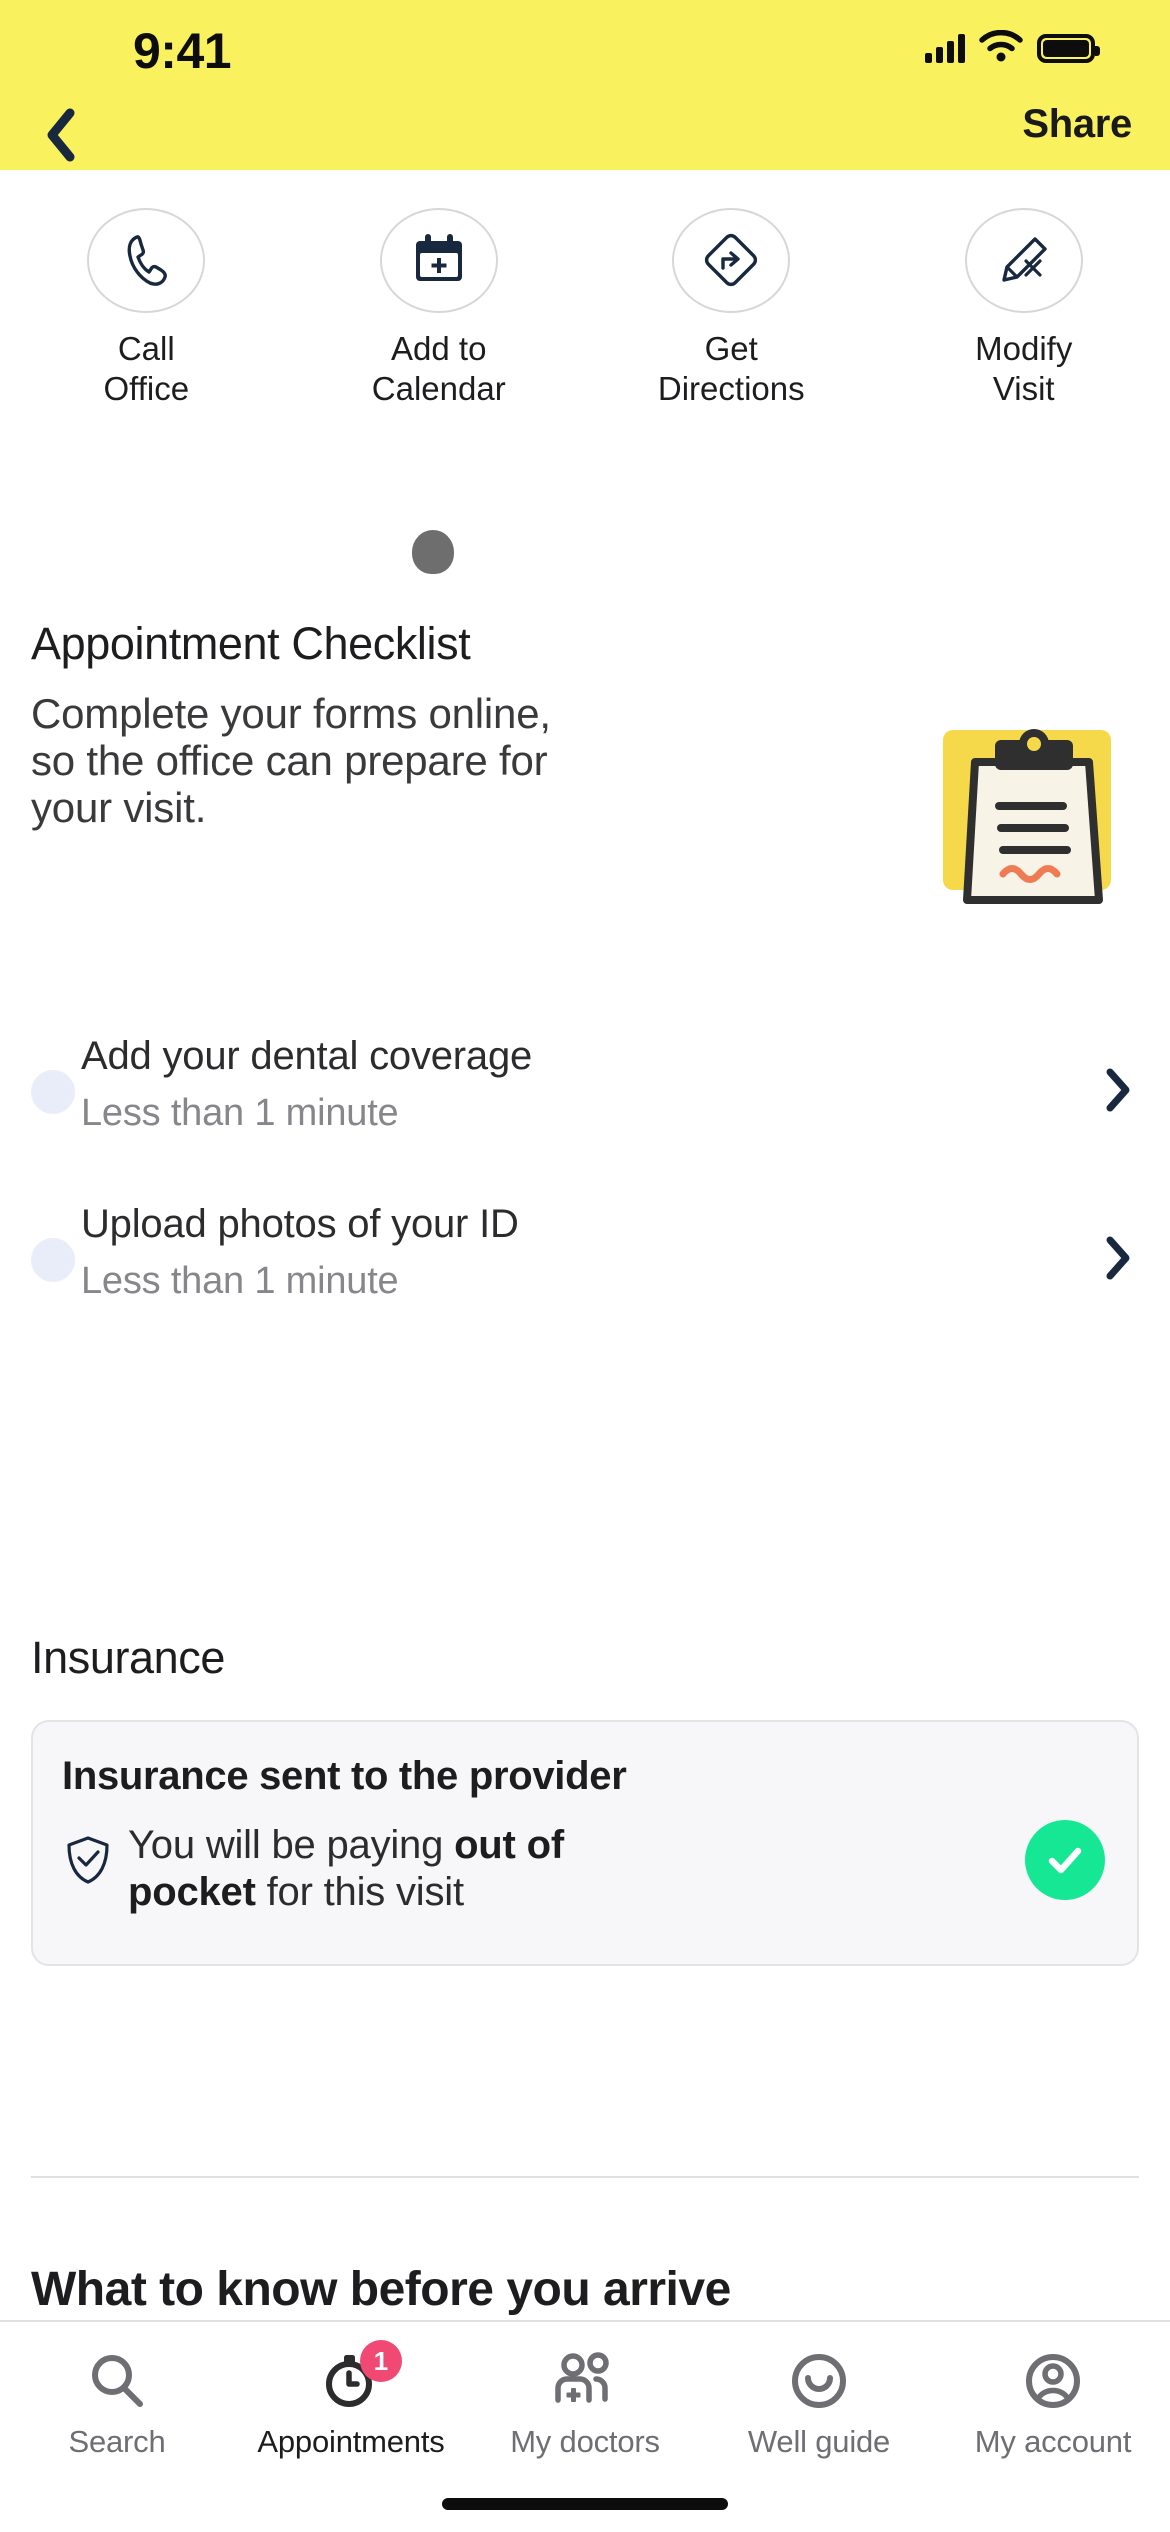 Image resolution: width=1170 pixels, height=2532 pixels. Describe the element at coordinates (307, 1056) in the screenshot. I see `checklist-item-title: Add your dental coverage` at that location.